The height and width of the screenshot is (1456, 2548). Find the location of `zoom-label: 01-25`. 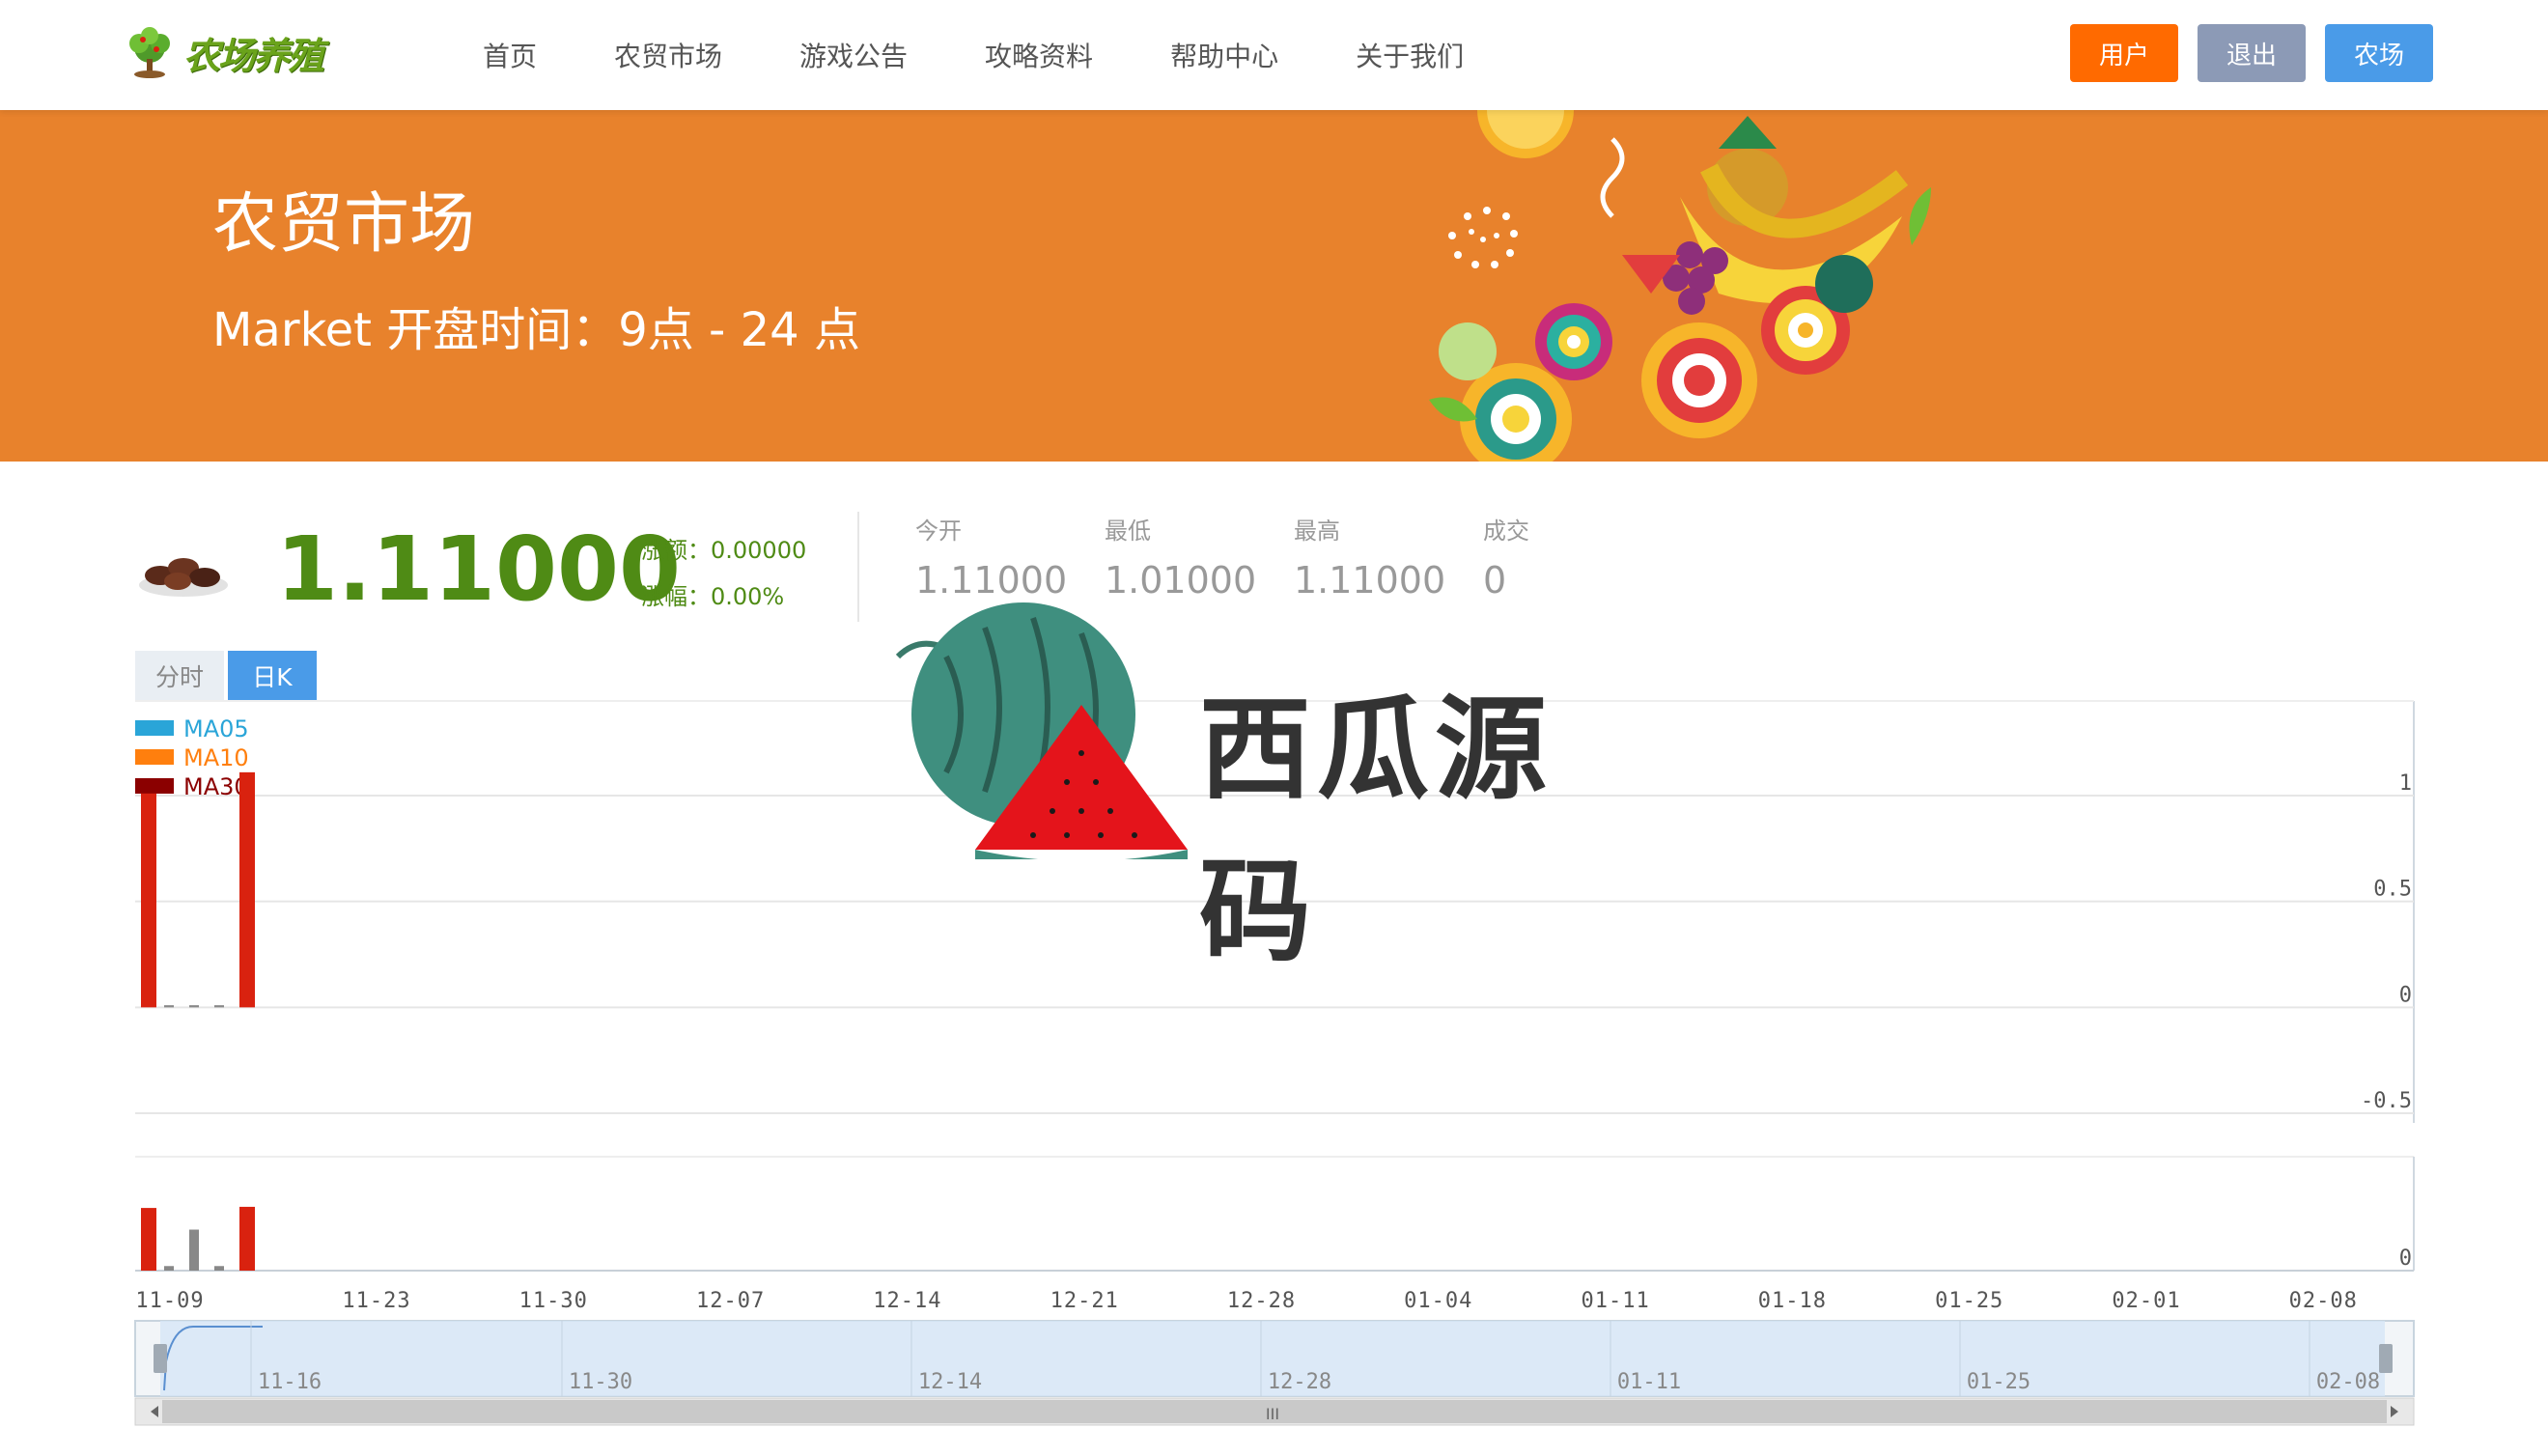

zoom-label: 01-25 is located at coordinates (1998, 1382).